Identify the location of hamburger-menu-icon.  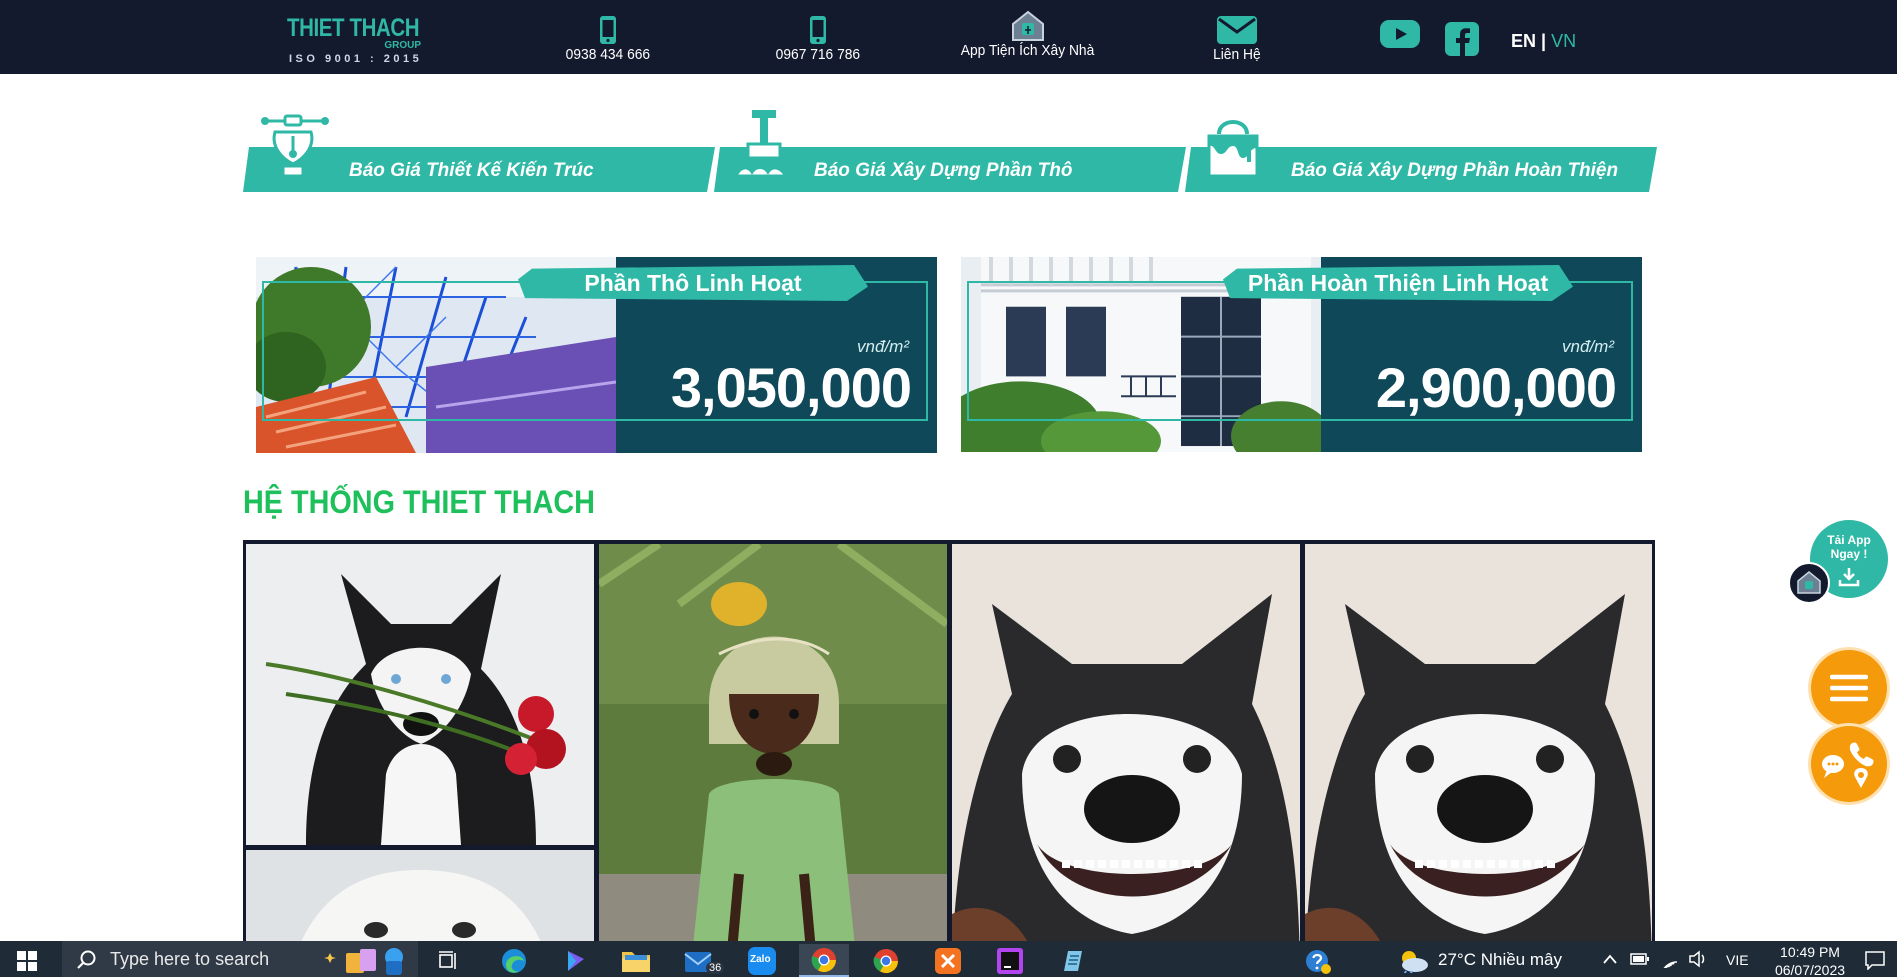
(1849, 688).